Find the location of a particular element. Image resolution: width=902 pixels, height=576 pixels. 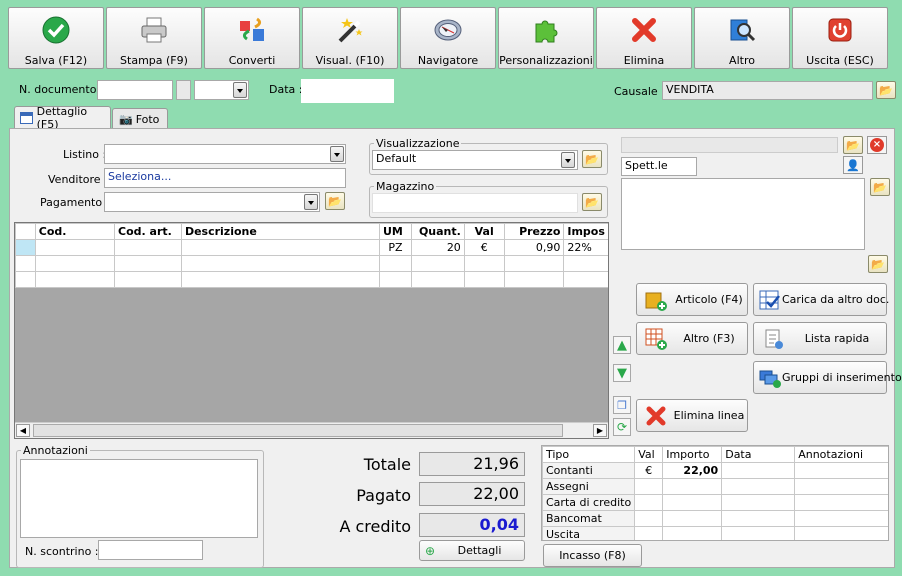

refresh-row-button: ⟳ is located at coordinates (622, 427).